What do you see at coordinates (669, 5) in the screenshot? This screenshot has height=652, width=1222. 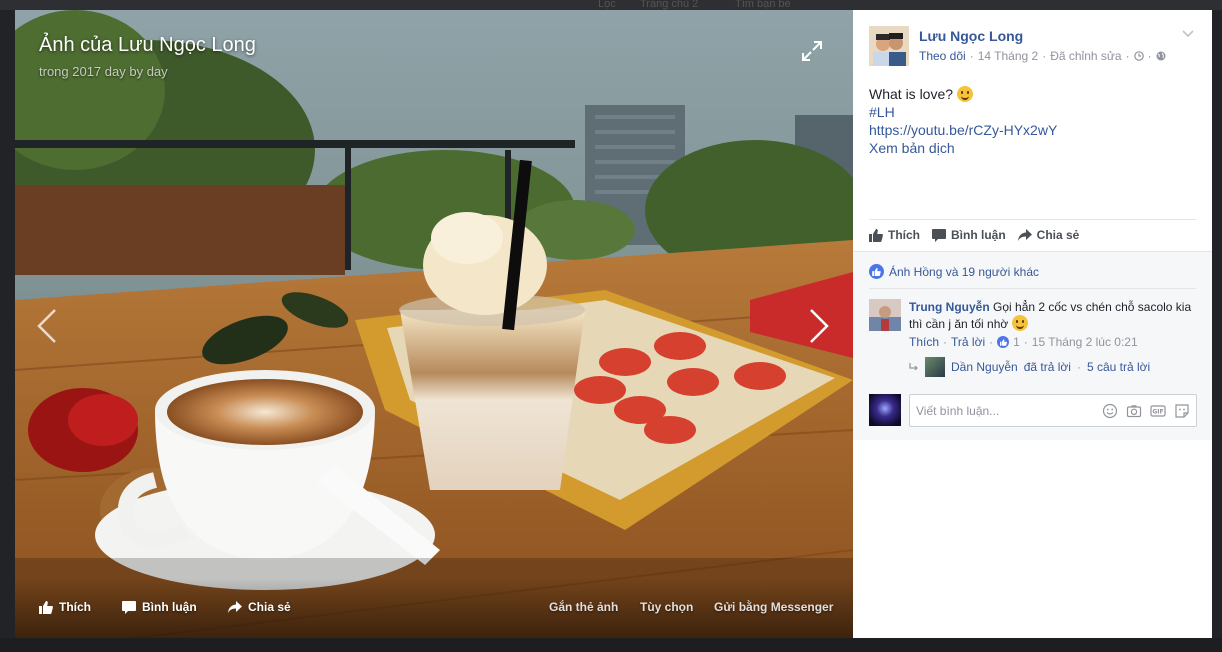 I see `bg-text-home: Trang chủ 2` at bounding box center [669, 5].